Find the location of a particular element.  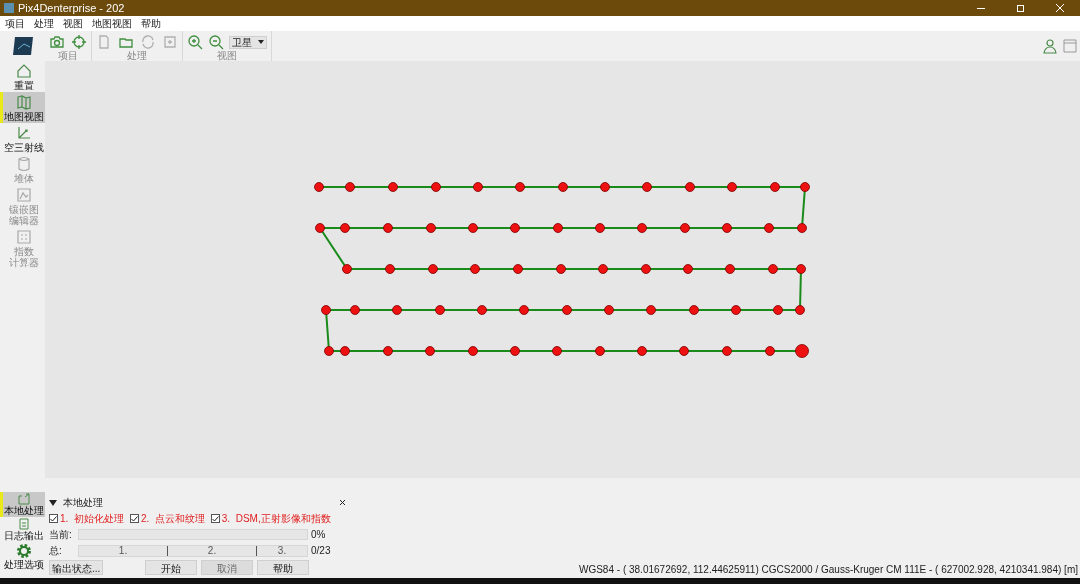

sidebar-item: 重置 is located at coordinates (22, 76).